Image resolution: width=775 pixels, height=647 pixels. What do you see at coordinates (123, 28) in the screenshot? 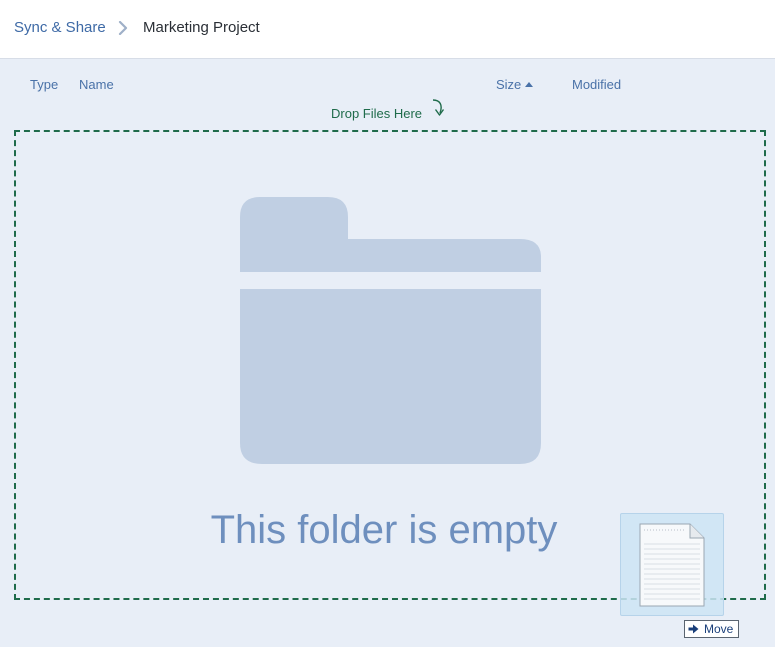
I see `chevron-right-icon` at bounding box center [123, 28].